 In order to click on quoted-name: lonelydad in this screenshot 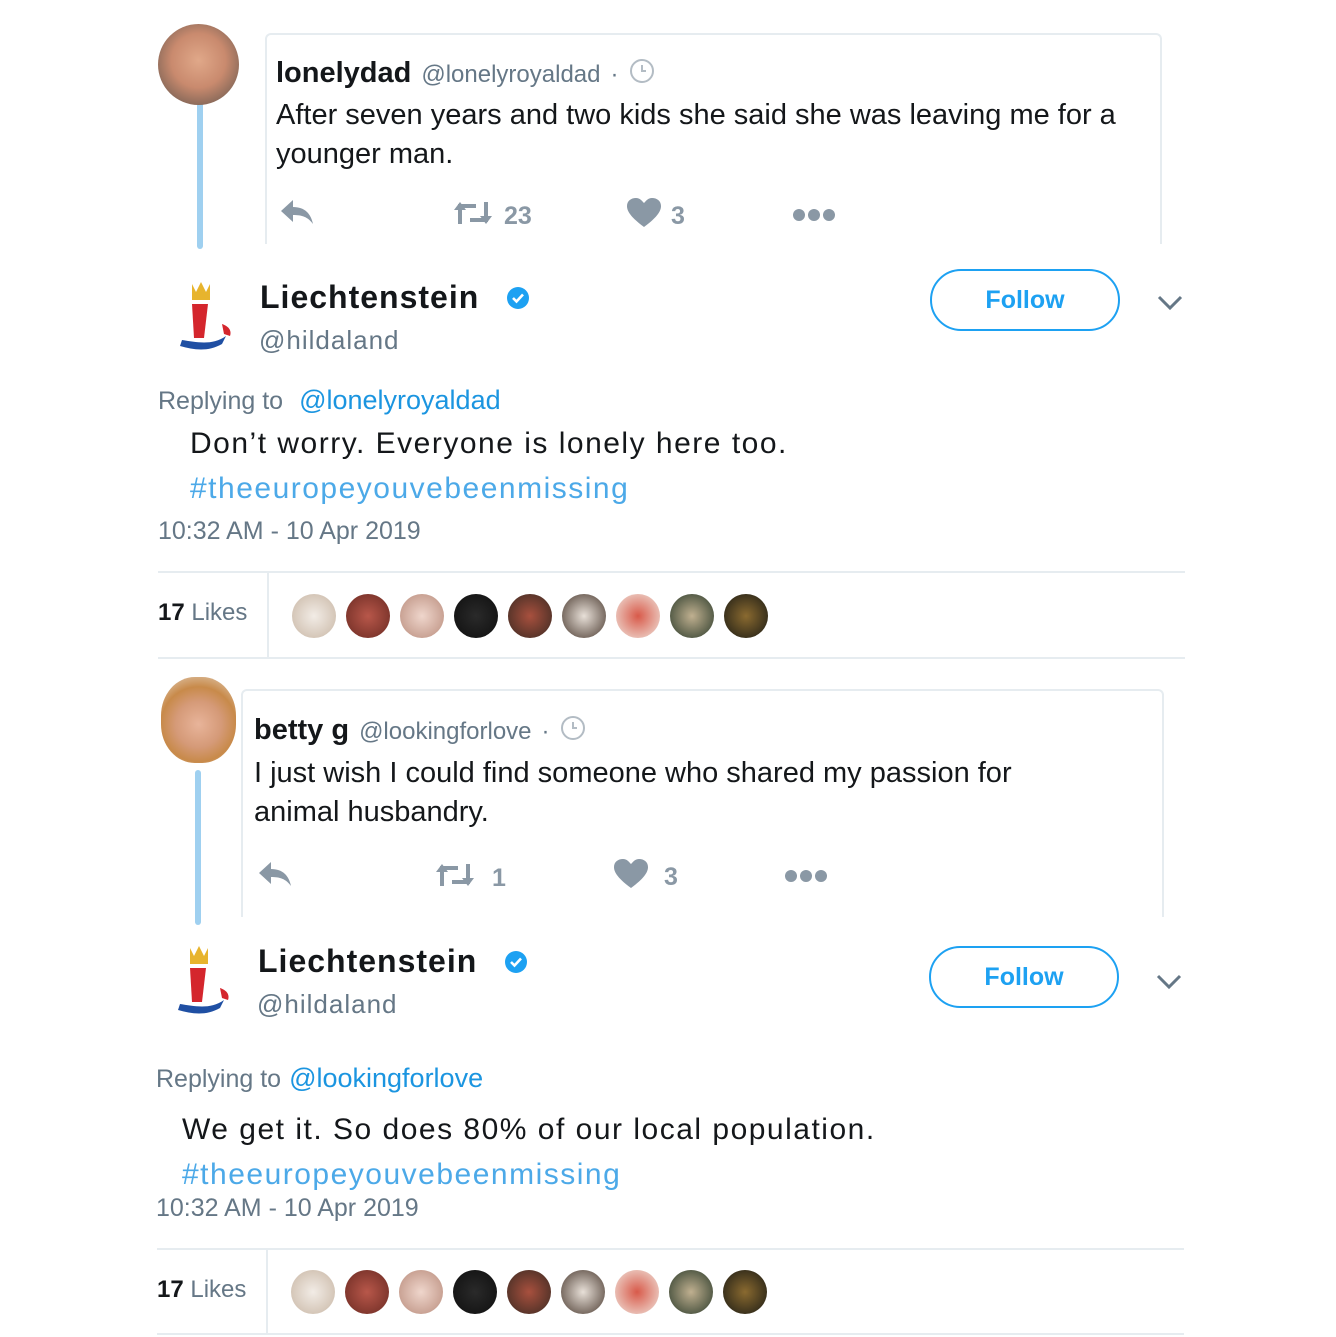, I will do `click(343, 73)`.